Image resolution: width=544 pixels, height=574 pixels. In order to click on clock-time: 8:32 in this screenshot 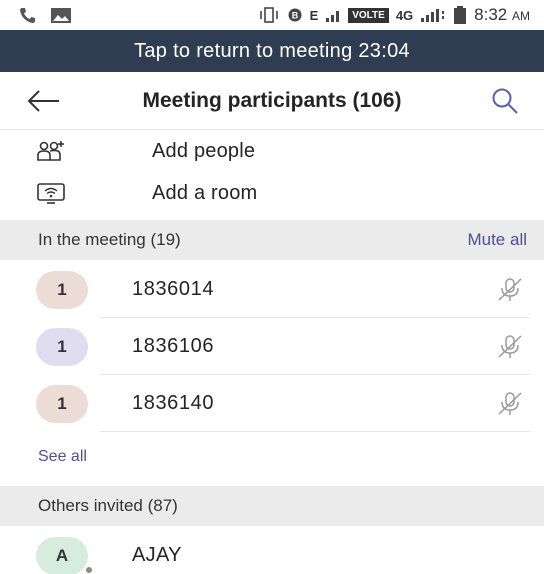, I will do `click(491, 14)`.